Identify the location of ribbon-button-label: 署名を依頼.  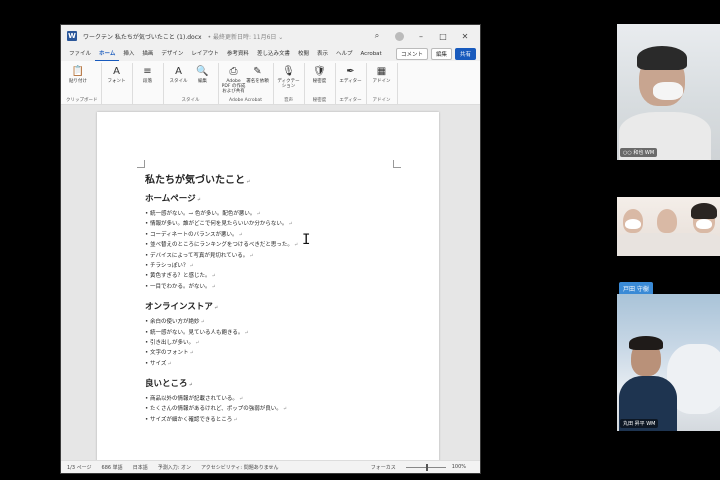
(257, 81).